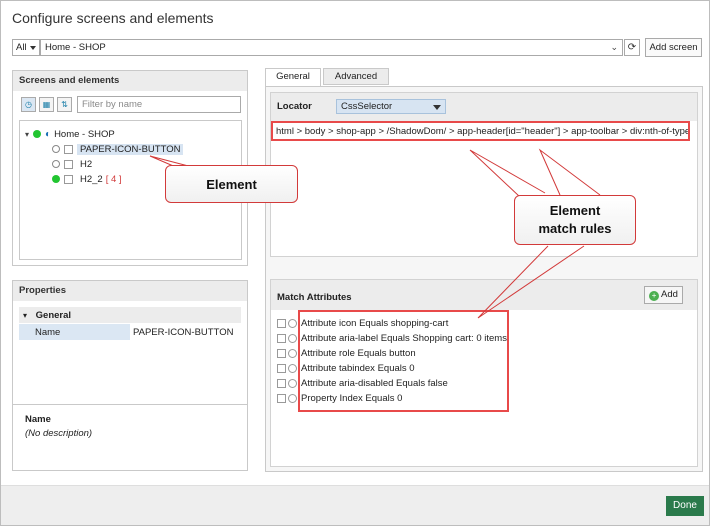  I want to click on match-rules-callout-line1: Element, so click(575, 210).